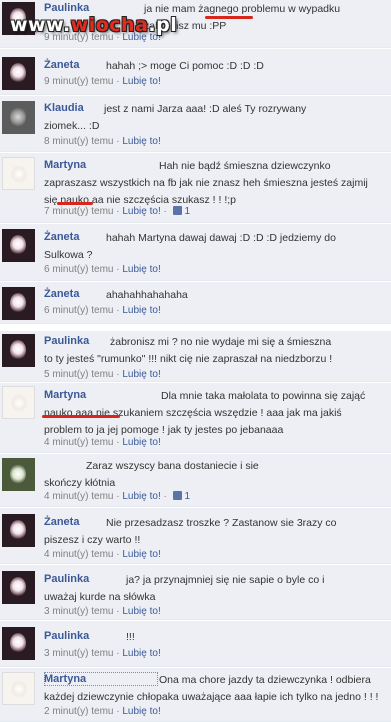 The height and width of the screenshot is (722, 391). I want to click on comment-meta: 8 minut(y) temu · Lubię to!, so click(102, 141).